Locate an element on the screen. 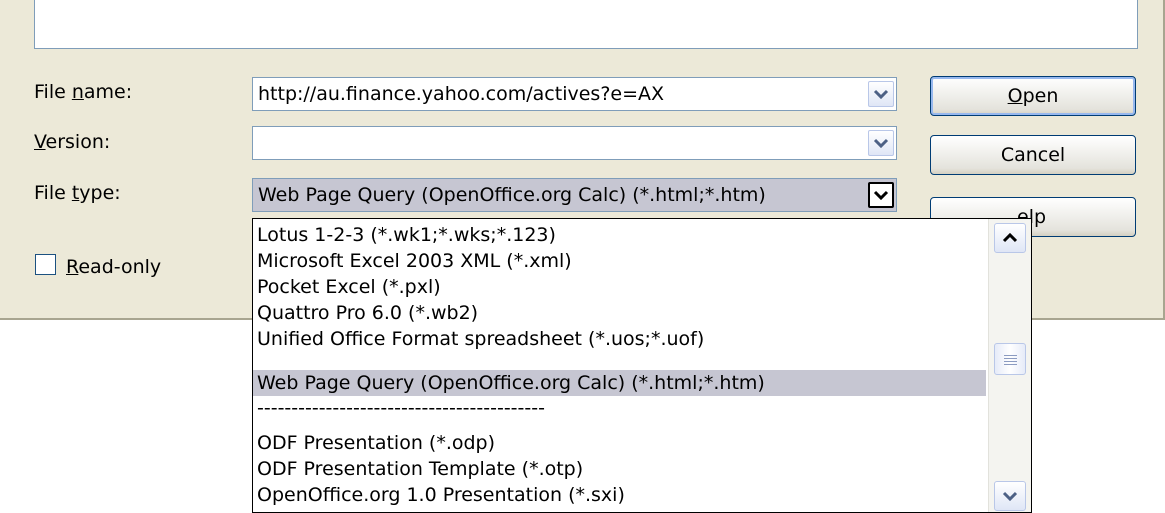 The width and height of the screenshot is (1165, 513). version-label: Version: is located at coordinates (72, 142).